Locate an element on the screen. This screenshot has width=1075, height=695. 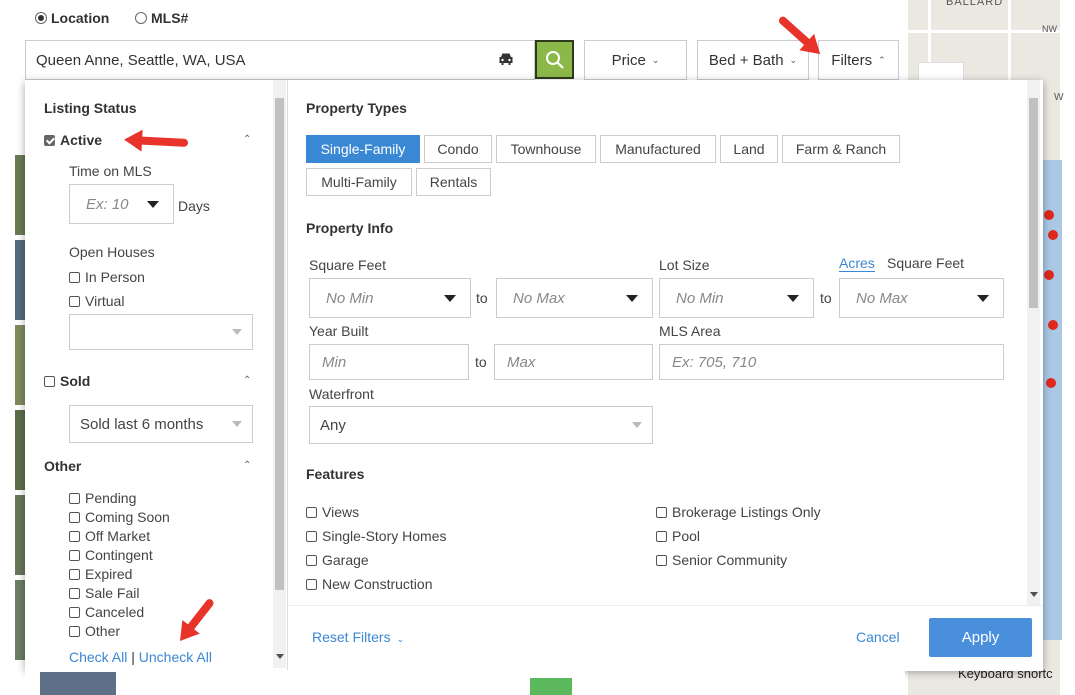
search-type-location: Location is located at coordinates (72, 18).